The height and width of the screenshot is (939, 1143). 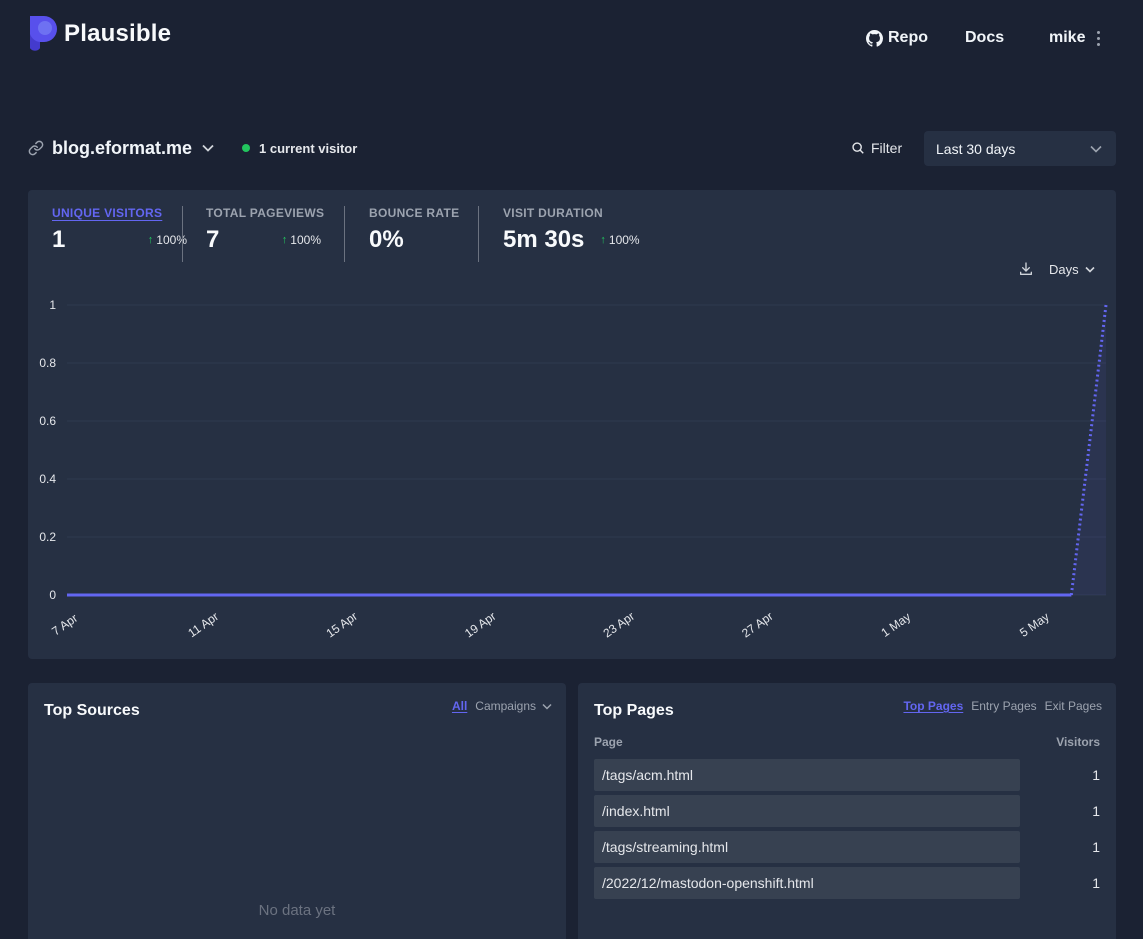 I want to click on tab-campaigns: Campaigns, so click(x=513, y=706).